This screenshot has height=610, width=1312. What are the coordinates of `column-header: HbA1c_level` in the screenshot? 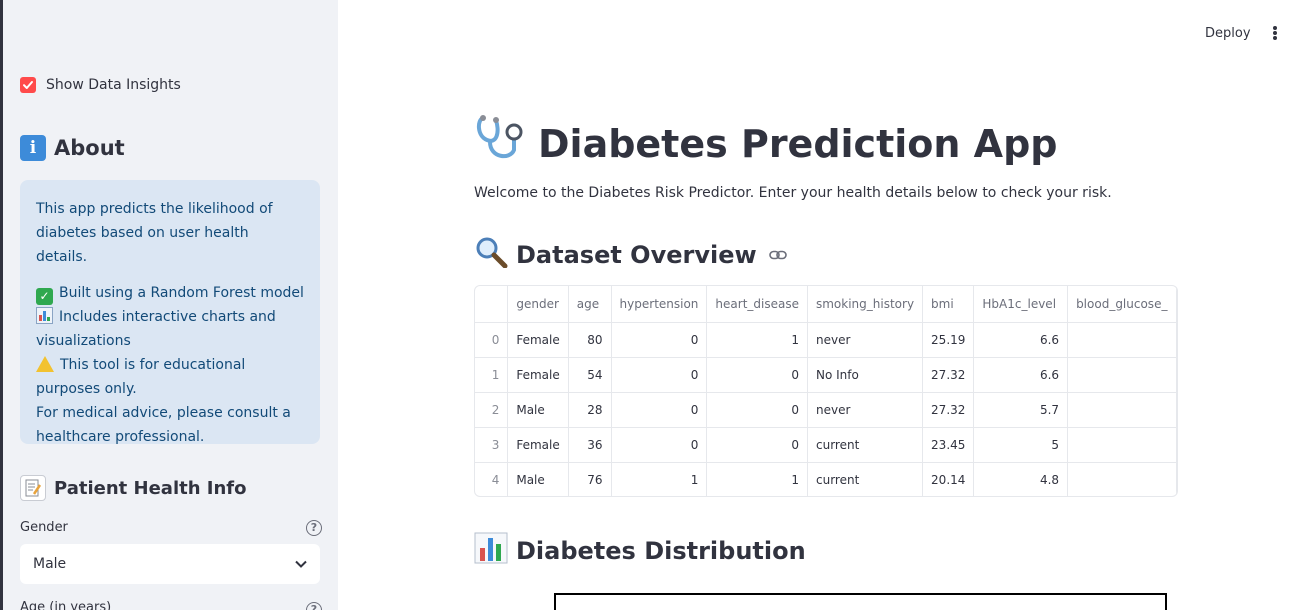 It's located at (1021, 304).